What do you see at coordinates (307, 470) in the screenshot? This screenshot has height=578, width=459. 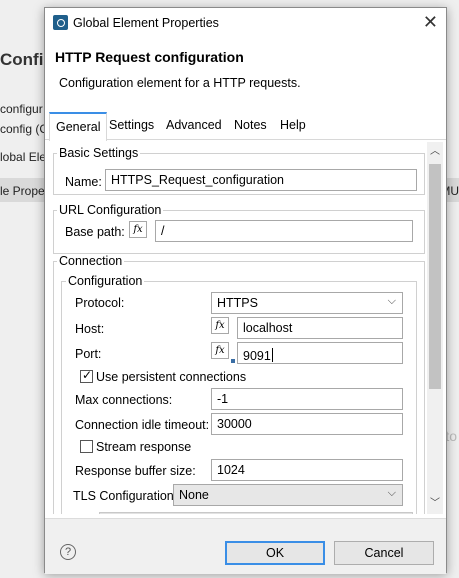 I see `buffer-size-input: 1024` at bounding box center [307, 470].